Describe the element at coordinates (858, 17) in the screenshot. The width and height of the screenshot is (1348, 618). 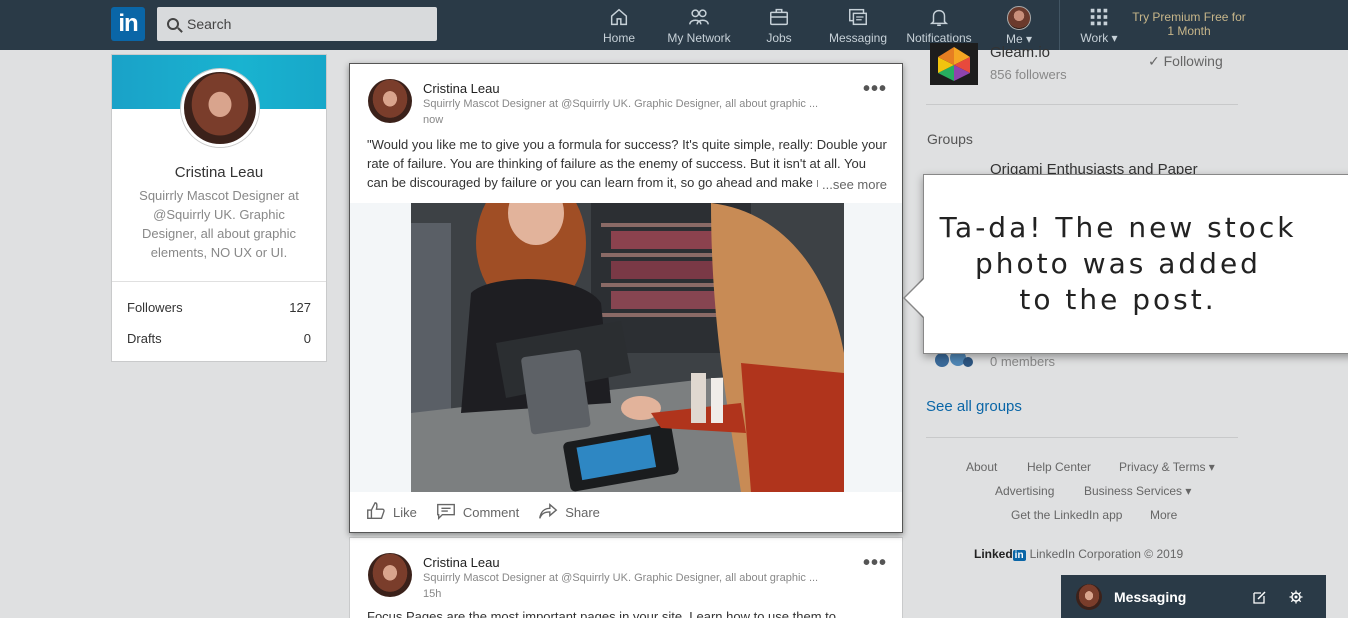
I see `messaging-icon` at that location.